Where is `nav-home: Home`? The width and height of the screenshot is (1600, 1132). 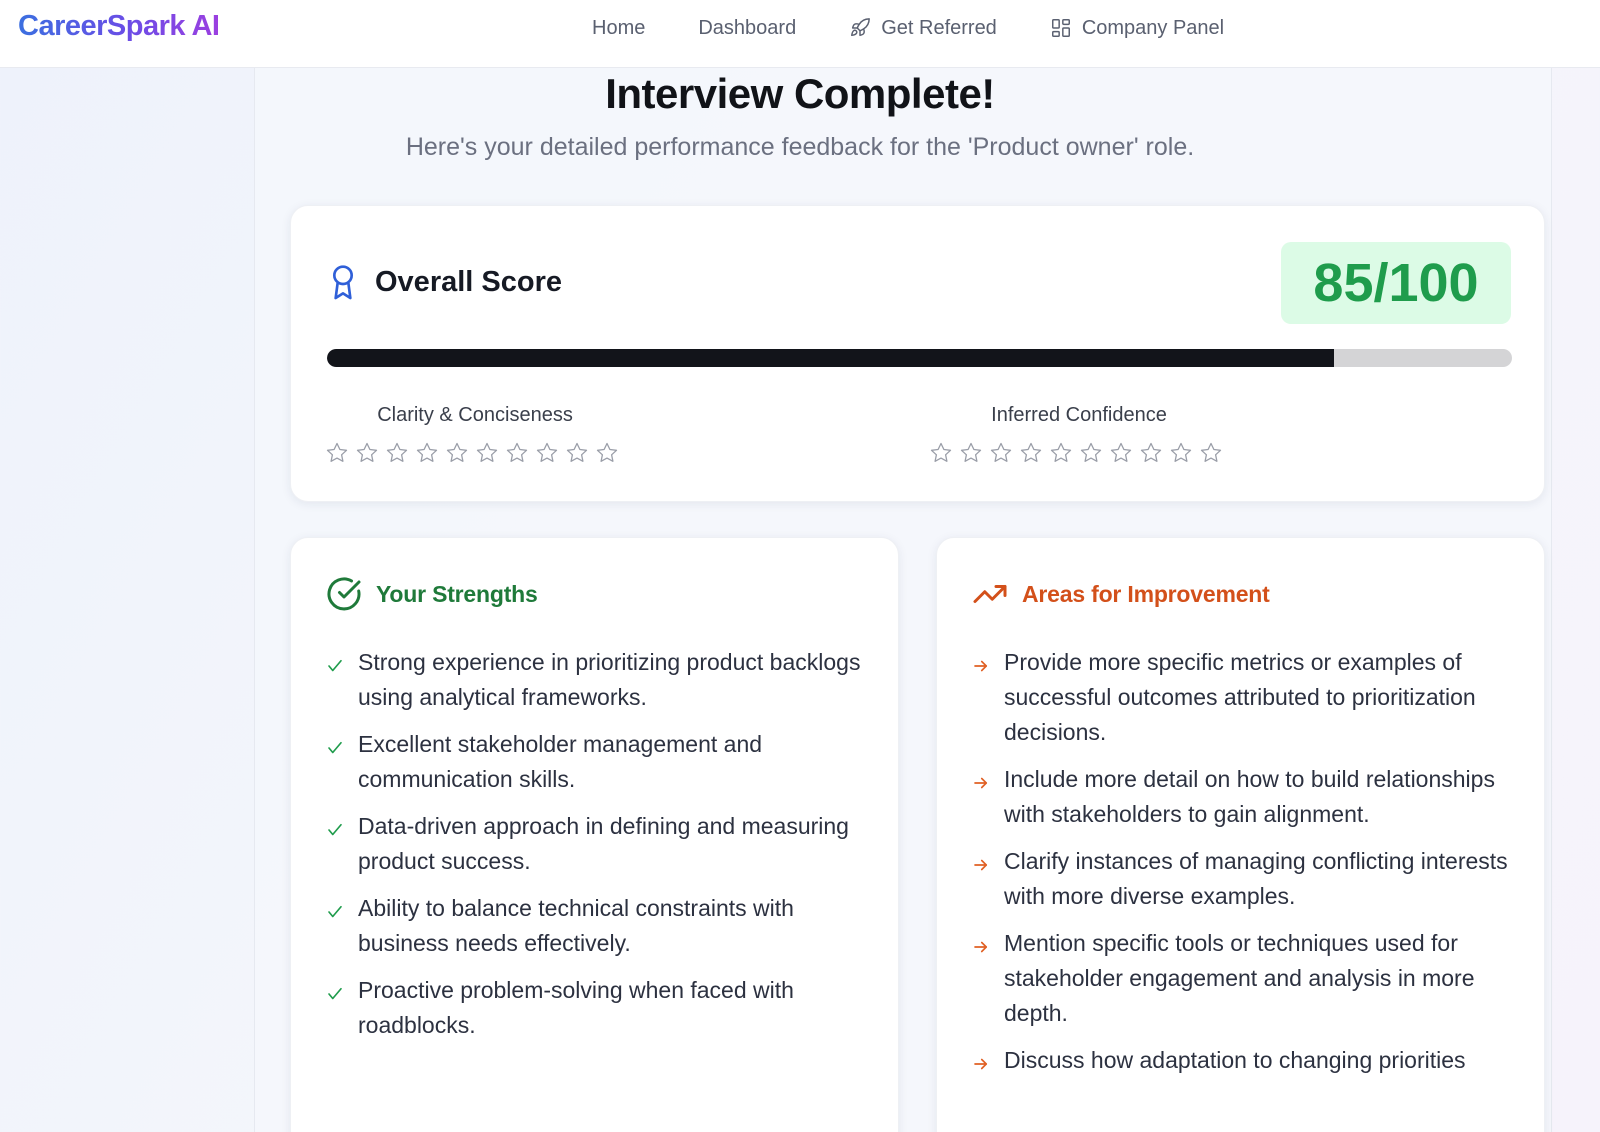
nav-home: Home is located at coordinates (618, 28).